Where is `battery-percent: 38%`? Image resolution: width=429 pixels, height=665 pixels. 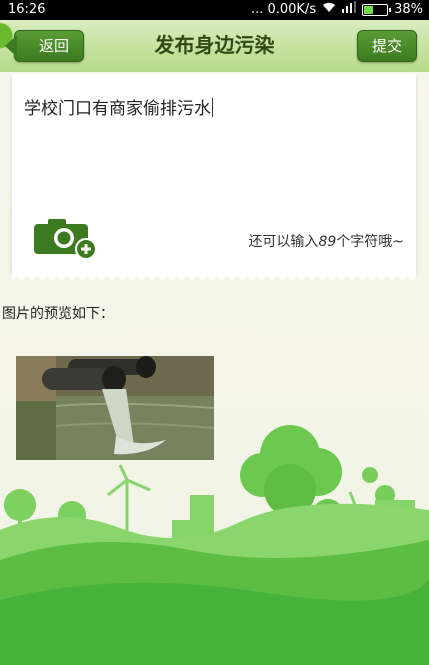 battery-percent: 38% is located at coordinates (408, 9).